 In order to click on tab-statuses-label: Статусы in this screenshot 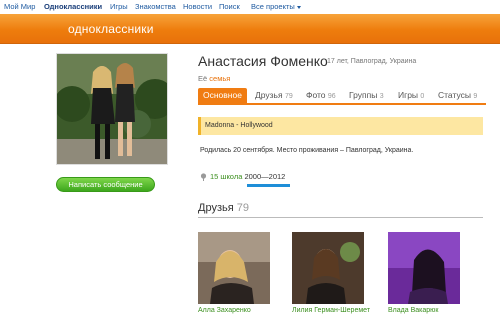, I will do `click(454, 95)`.